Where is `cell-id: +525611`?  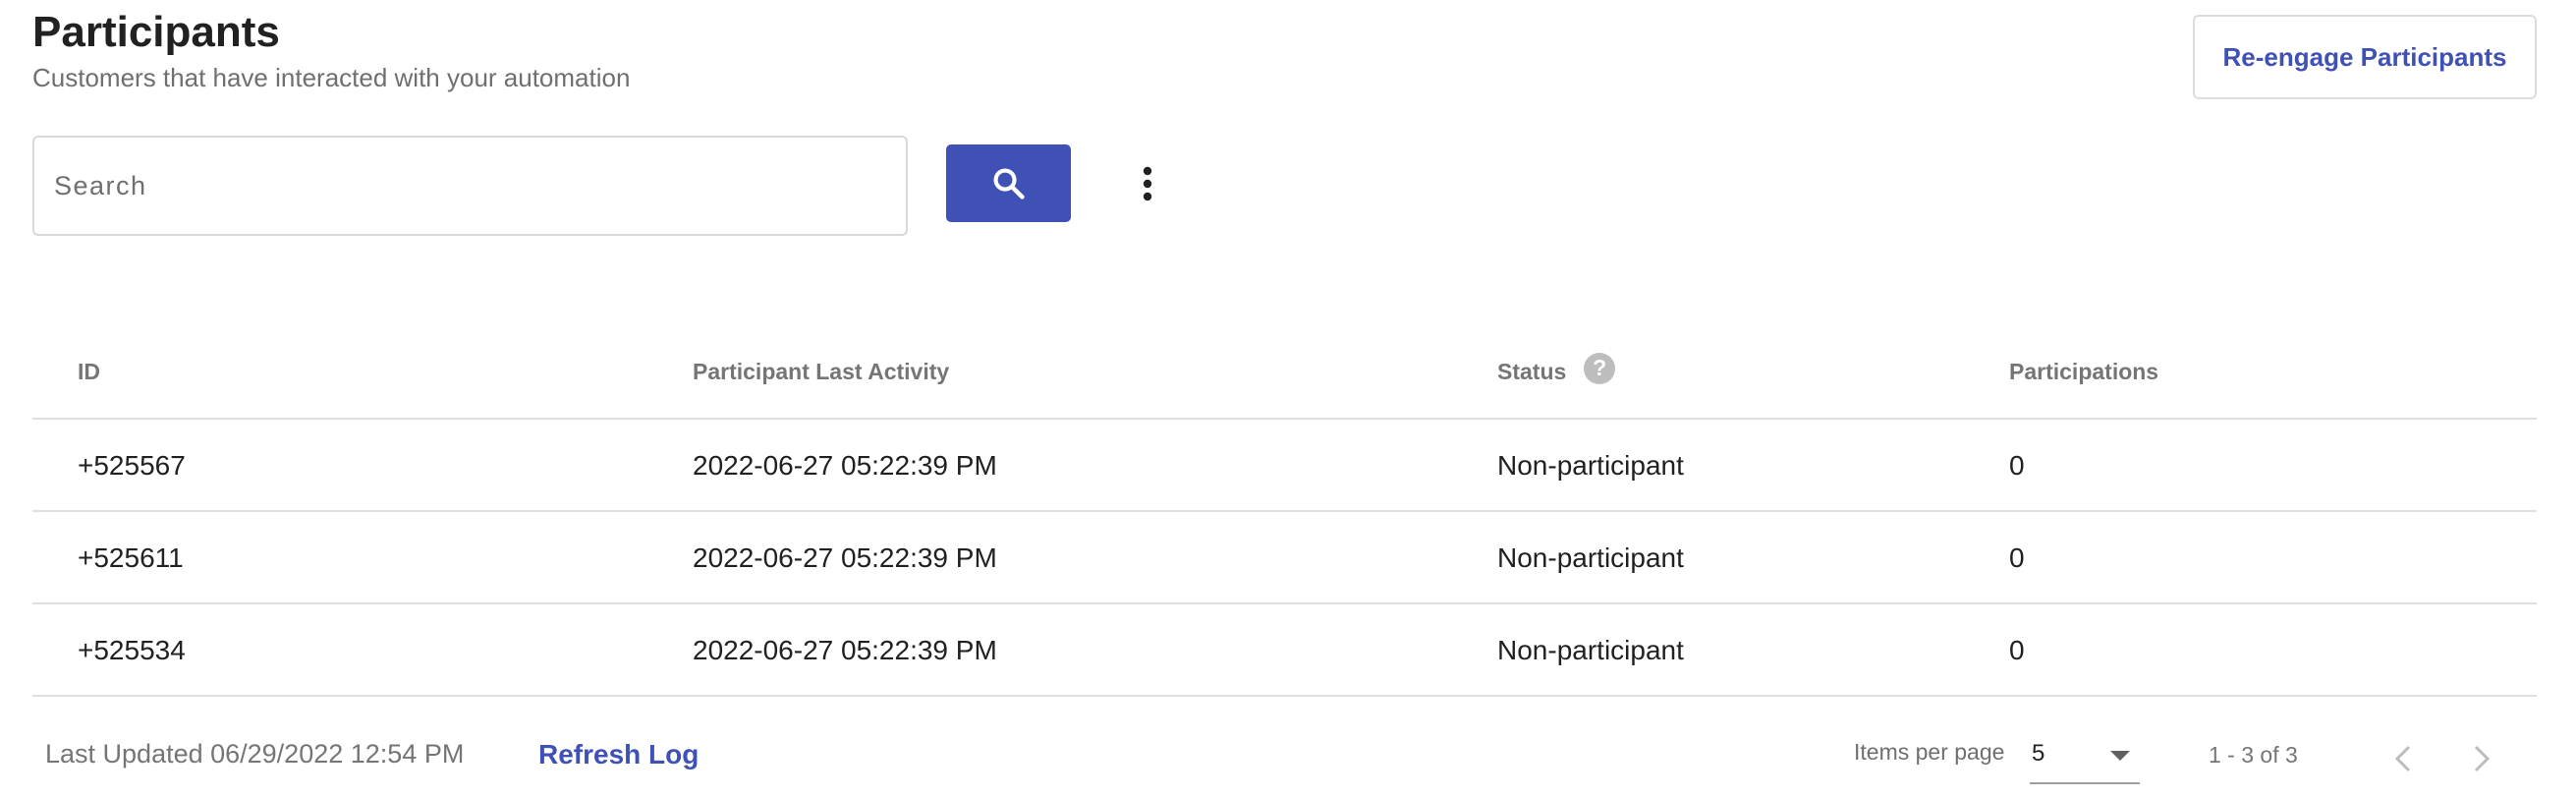
cell-id: +525611 is located at coordinates (131, 557).